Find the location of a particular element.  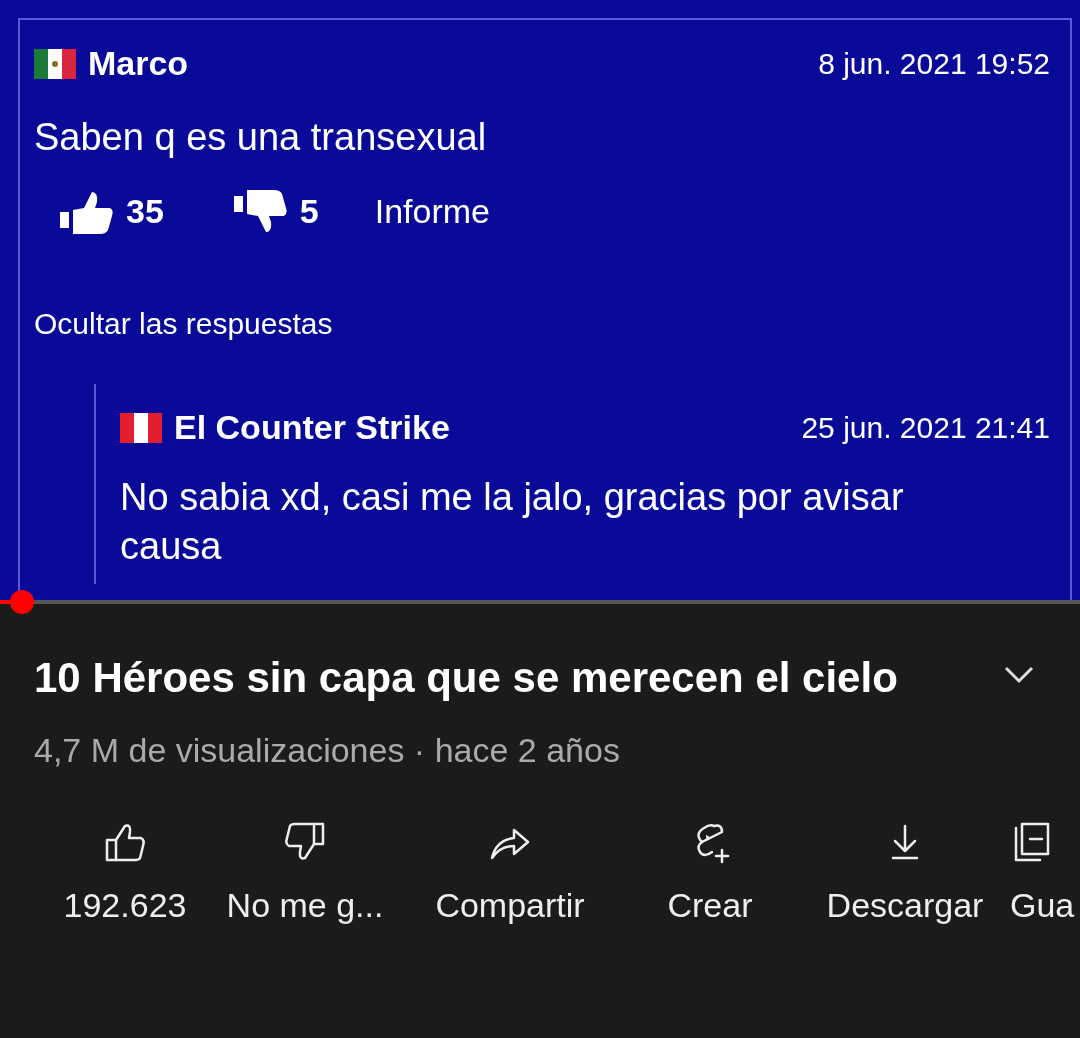

like-count: 35 is located at coordinates (145, 211).